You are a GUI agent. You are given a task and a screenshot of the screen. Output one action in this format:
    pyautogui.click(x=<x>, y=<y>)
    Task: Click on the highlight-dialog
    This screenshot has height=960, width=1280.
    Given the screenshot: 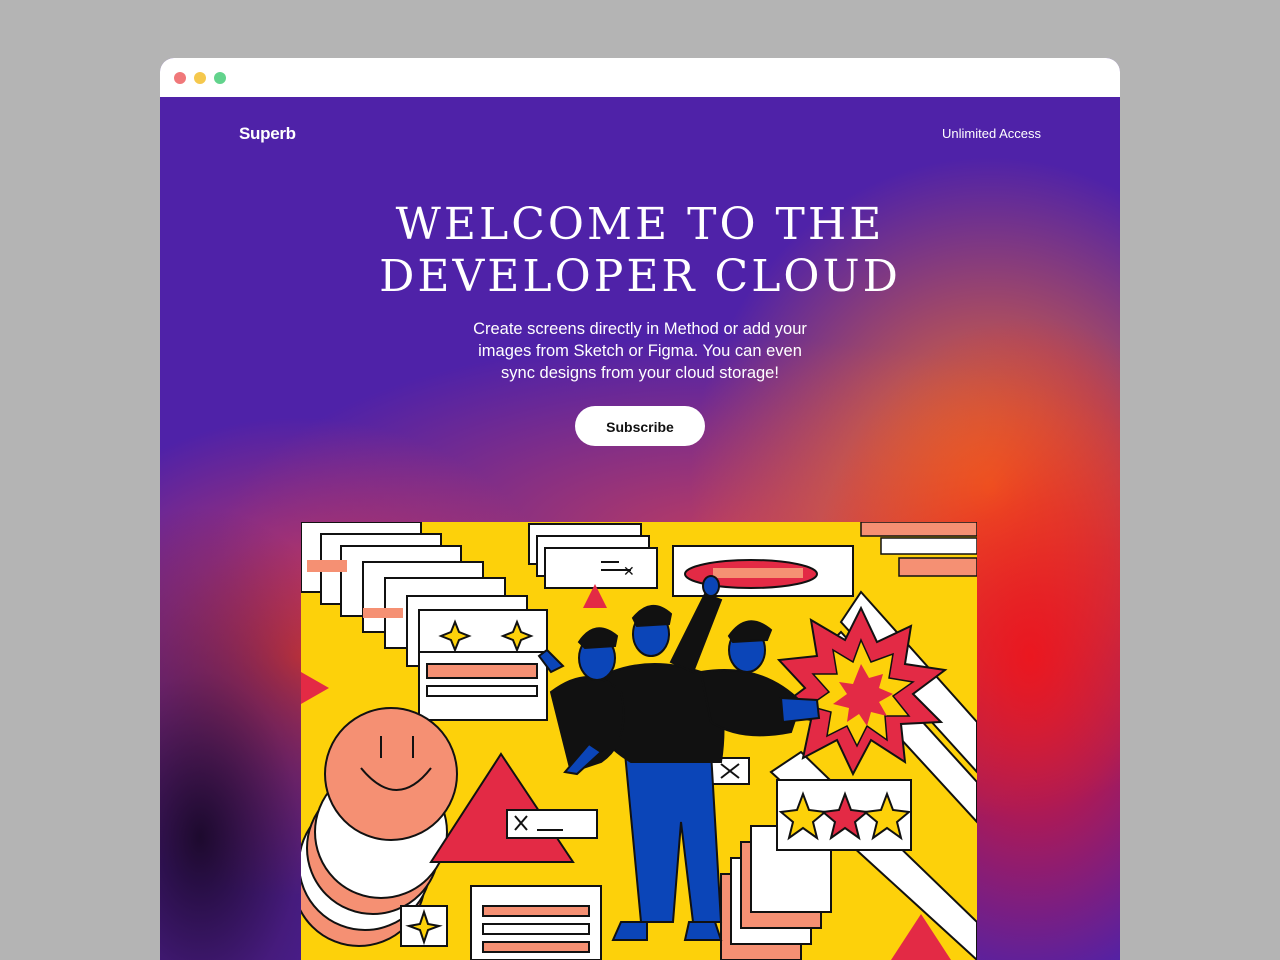 What is the action you would take?
    pyautogui.click(x=763, y=571)
    